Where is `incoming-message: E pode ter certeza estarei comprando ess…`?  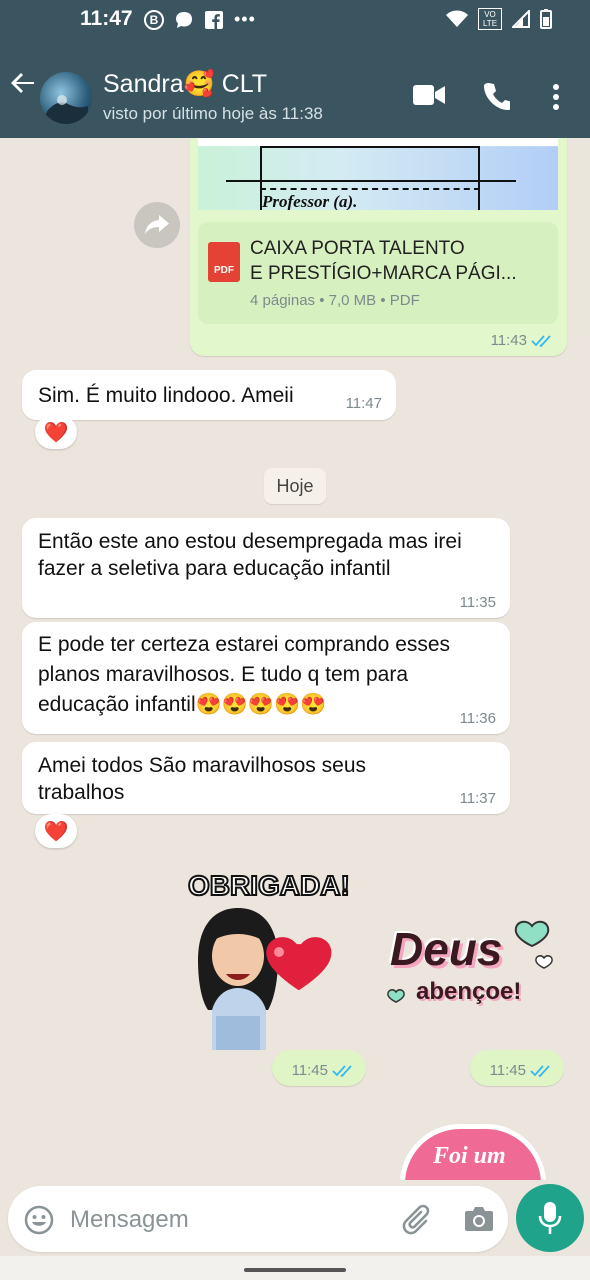
incoming-message: E pode ter certeza estarei comprando ess… is located at coordinates (266, 678).